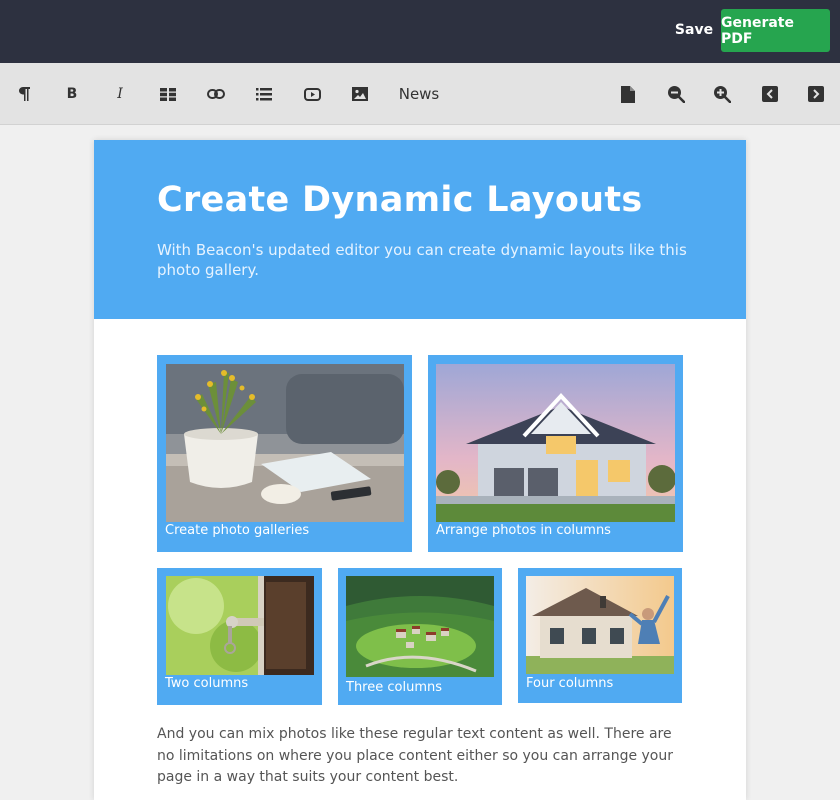  What do you see at coordinates (168, 94) in the screenshot?
I see `table-icon` at bounding box center [168, 94].